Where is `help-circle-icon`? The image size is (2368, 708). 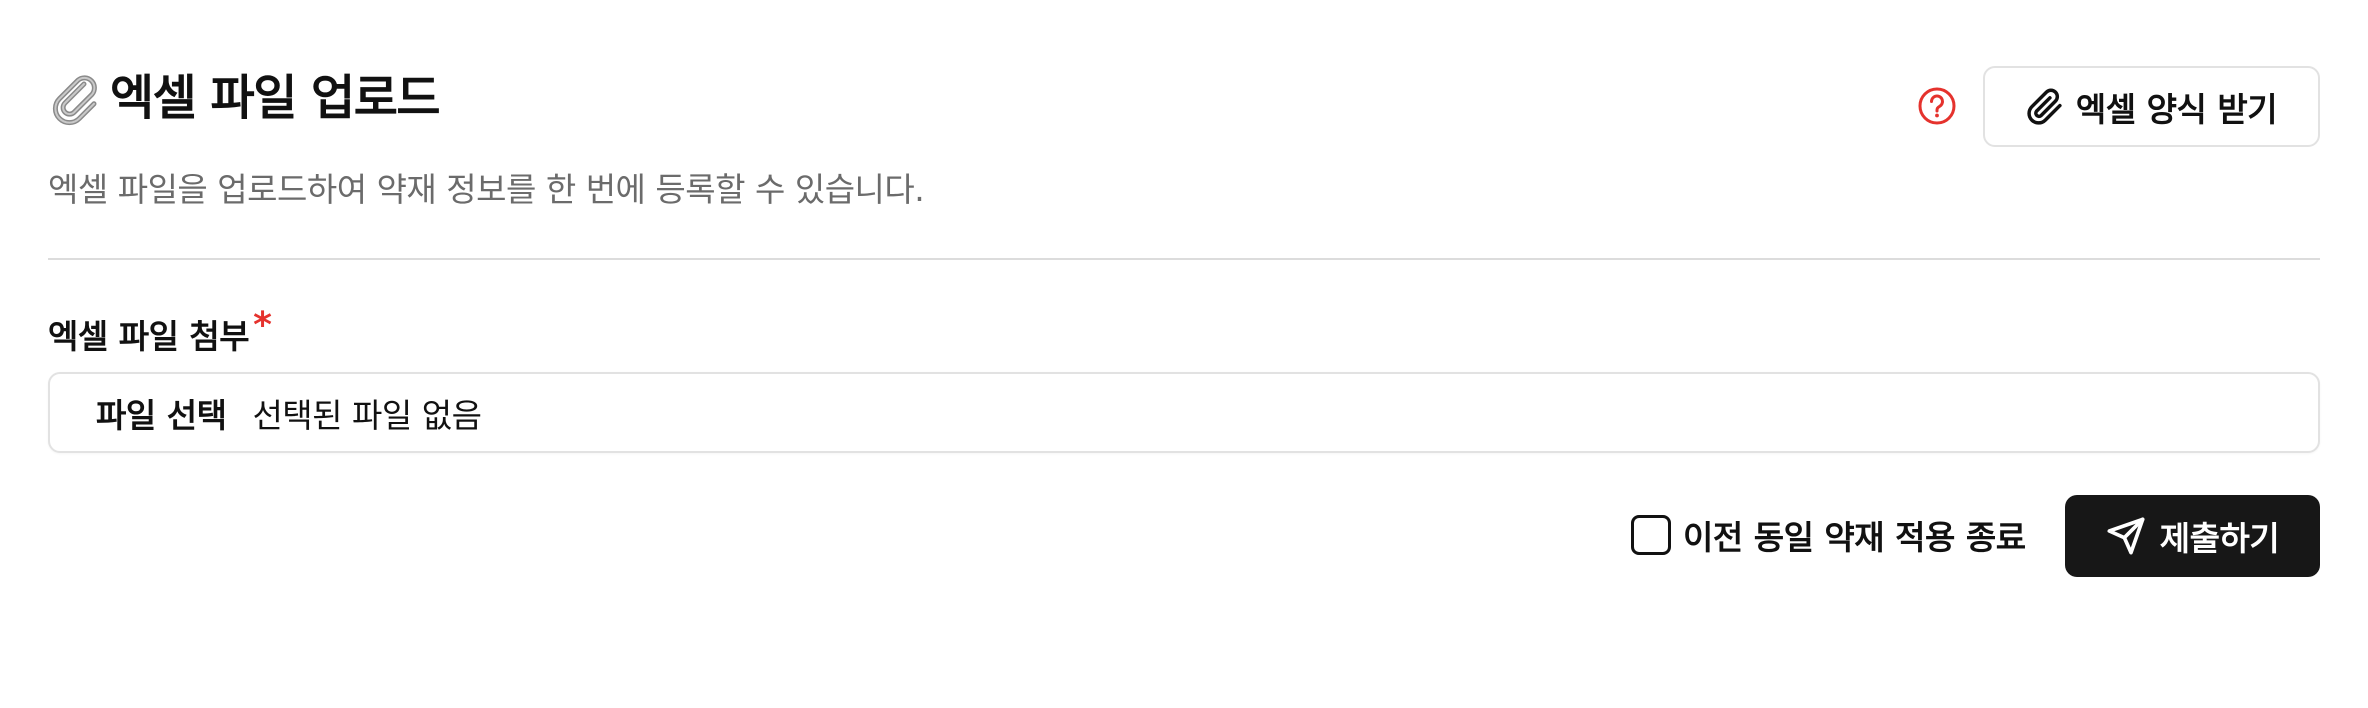
help-circle-icon is located at coordinates (1937, 106).